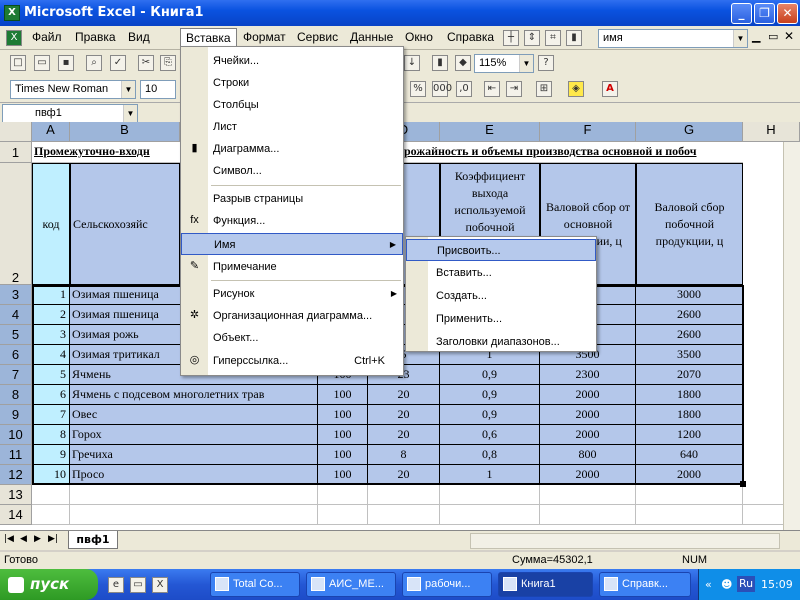 The image size is (800, 600). What do you see at coordinates (16, 415) in the screenshot?
I see `row-header: 9` at bounding box center [16, 415].